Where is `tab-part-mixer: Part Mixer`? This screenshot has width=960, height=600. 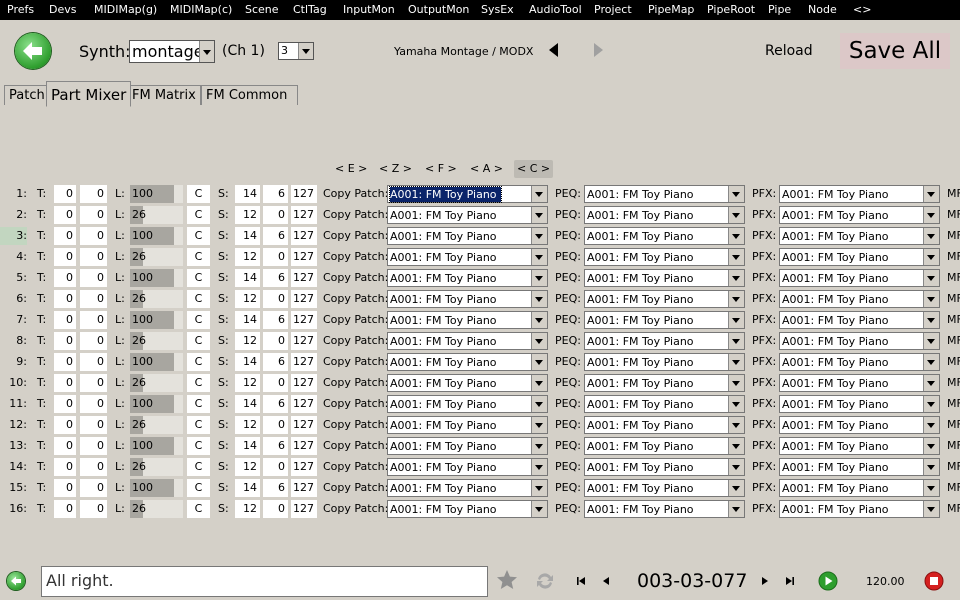
tab-part-mixer: Part Mixer is located at coordinates (89, 94).